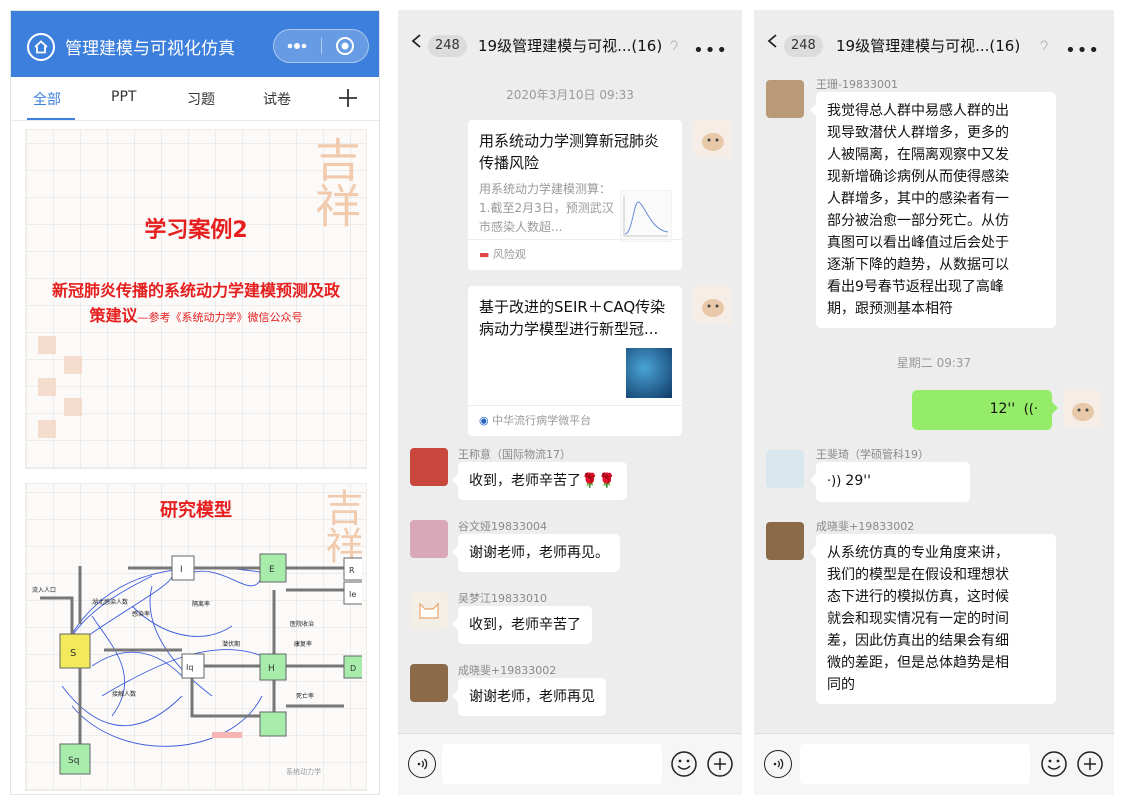  I want to click on voice-duration: 29'', so click(858, 481).